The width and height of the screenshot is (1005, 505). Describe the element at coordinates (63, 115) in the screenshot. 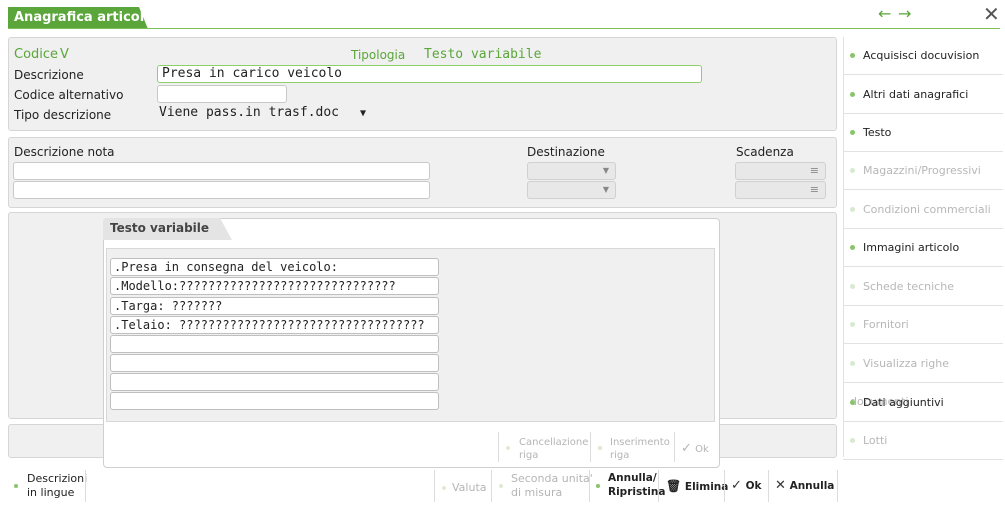

I see `tipo-descrizione-label: Tipo descrizione` at that location.